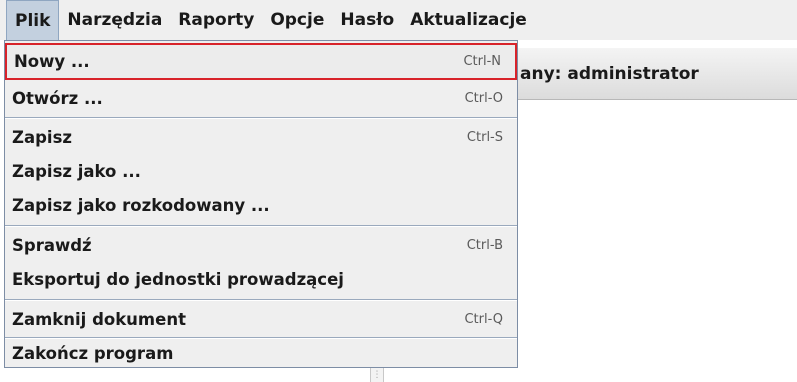  I want to click on menu-plik: Plik, so click(33, 20).